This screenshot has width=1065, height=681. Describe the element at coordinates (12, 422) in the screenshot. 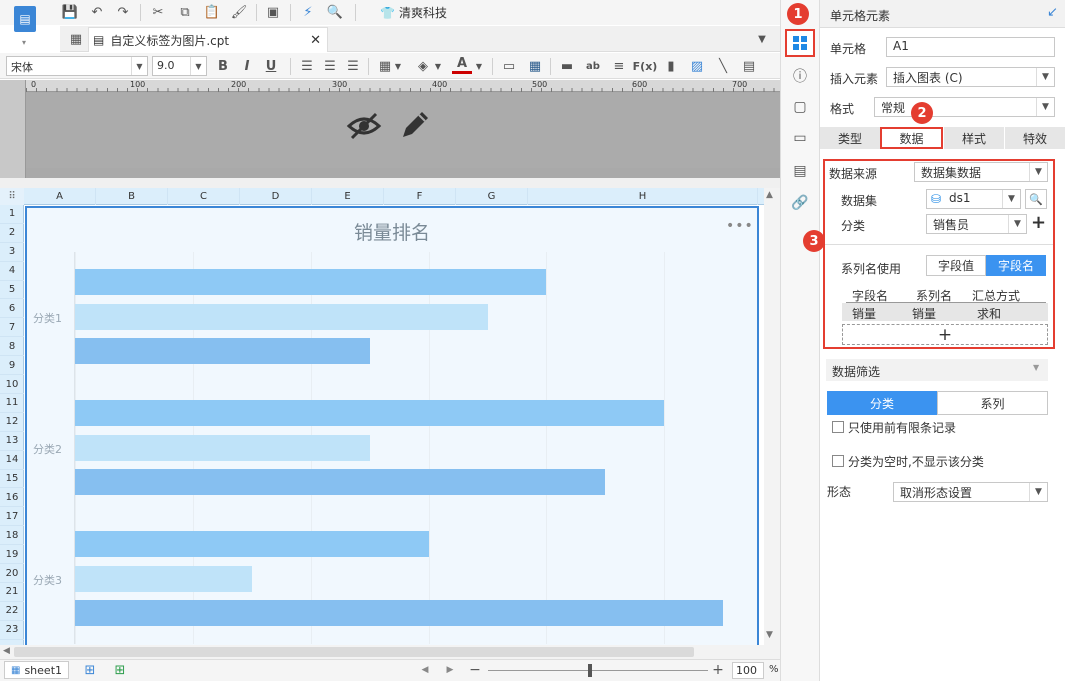

I see `row-header: 12` at that location.